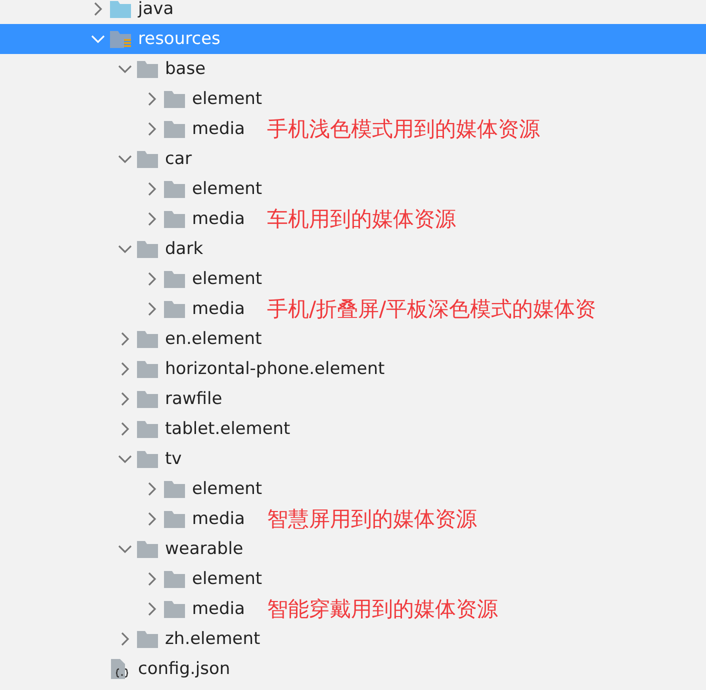 The width and height of the screenshot is (706, 690). What do you see at coordinates (184, 249) in the screenshot?
I see `item-label: dark` at bounding box center [184, 249].